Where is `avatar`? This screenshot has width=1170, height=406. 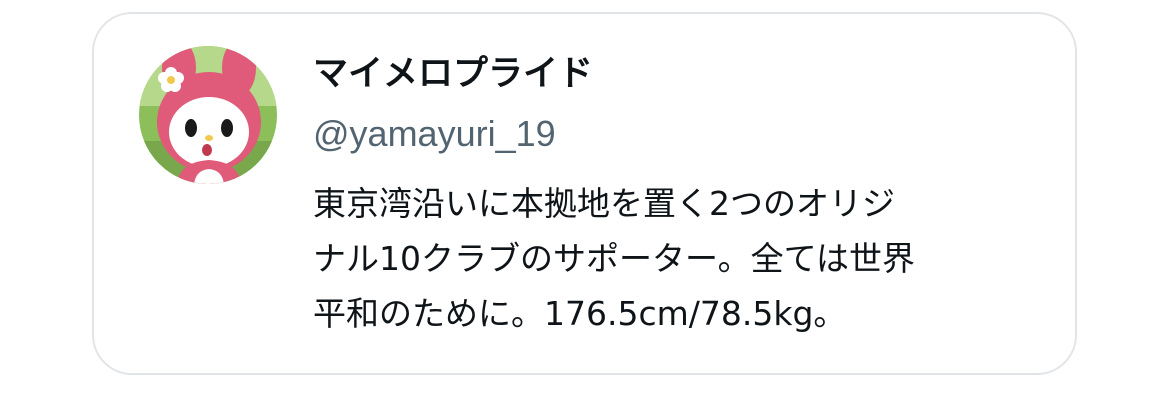
avatar is located at coordinates (208, 115).